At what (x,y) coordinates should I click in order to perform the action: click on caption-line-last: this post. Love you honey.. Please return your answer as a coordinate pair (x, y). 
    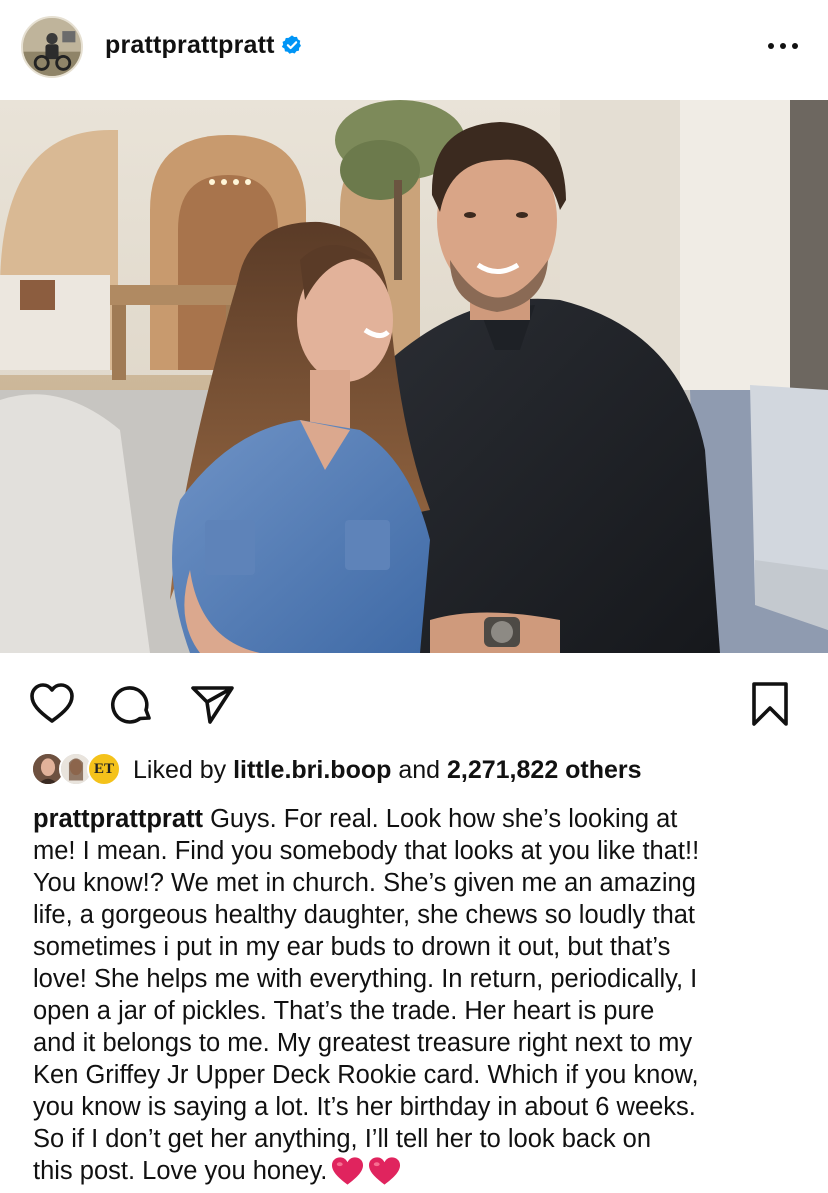
    Looking at the image, I should click on (418, 1171).